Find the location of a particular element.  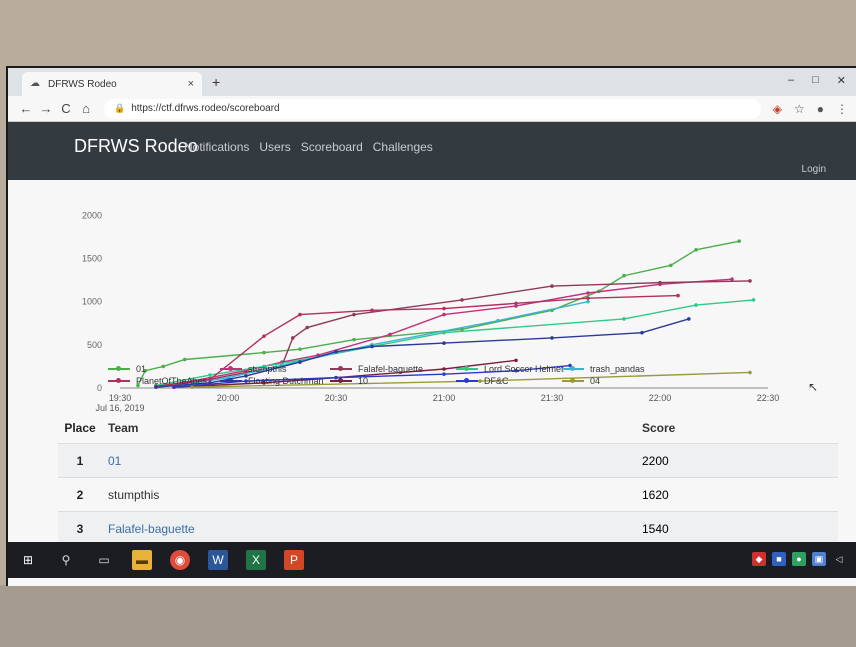

row-place: 3 is located at coordinates (80, 528).